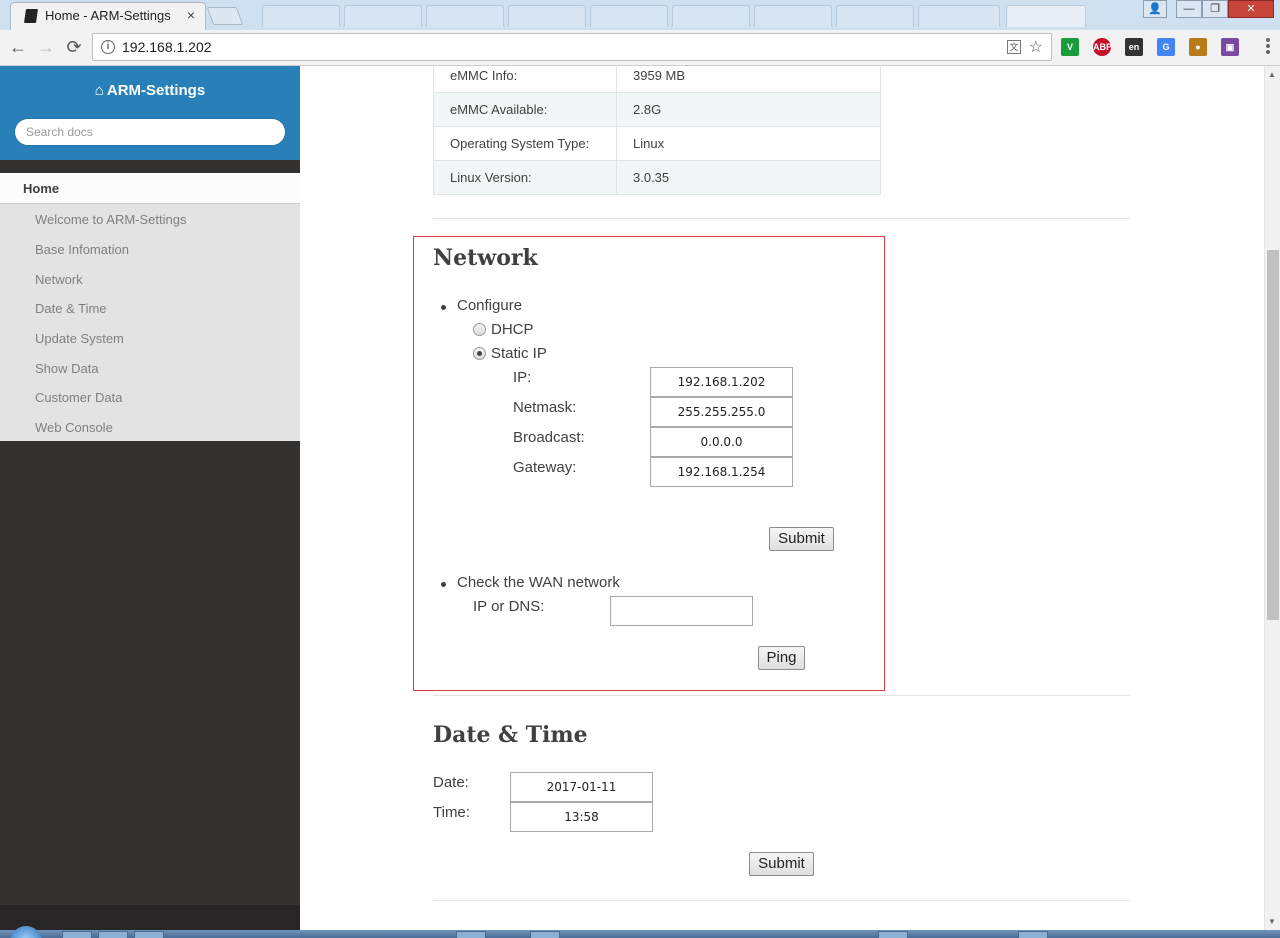 The image size is (1280, 938). I want to click on home-icon: ⌂, so click(99, 90).